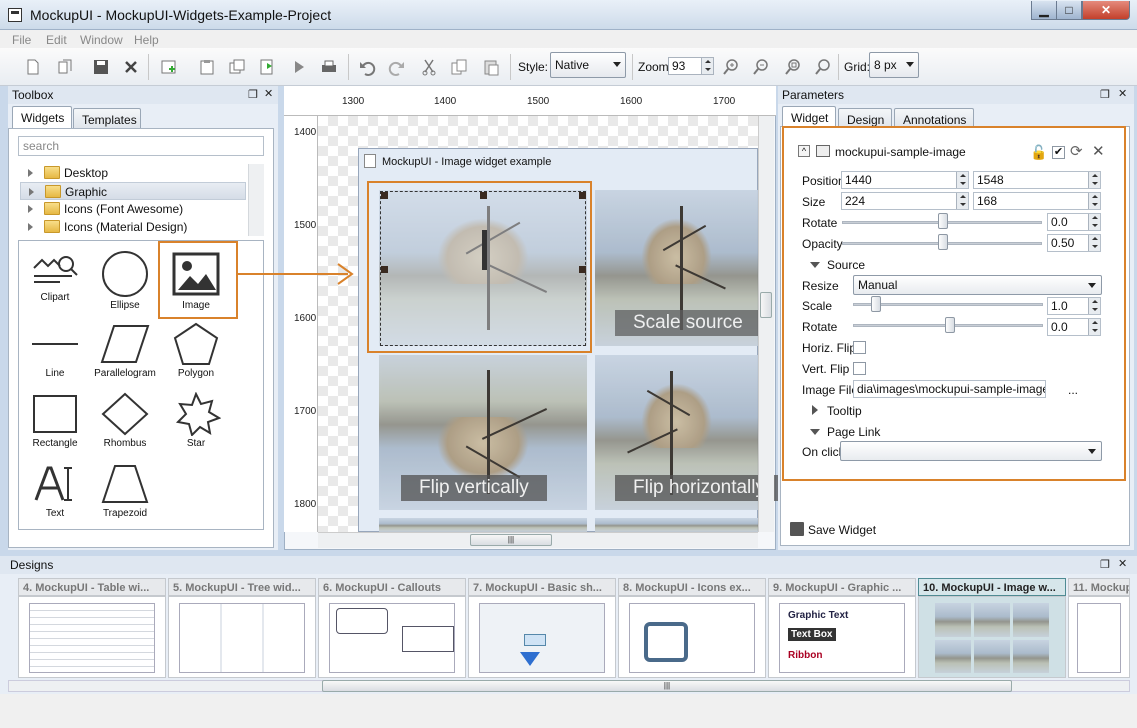 The width and height of the screenshot is (1137, 728). Describe the element at coordinates (101, 67) in the screenshot. I see `save-icon` at that location.